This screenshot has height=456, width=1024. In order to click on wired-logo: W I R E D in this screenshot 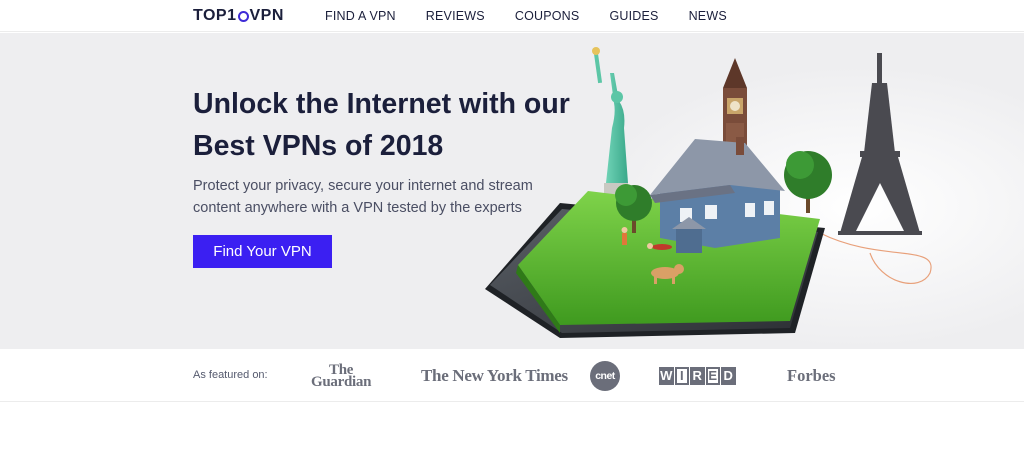, I will do `click(698, 375)`.